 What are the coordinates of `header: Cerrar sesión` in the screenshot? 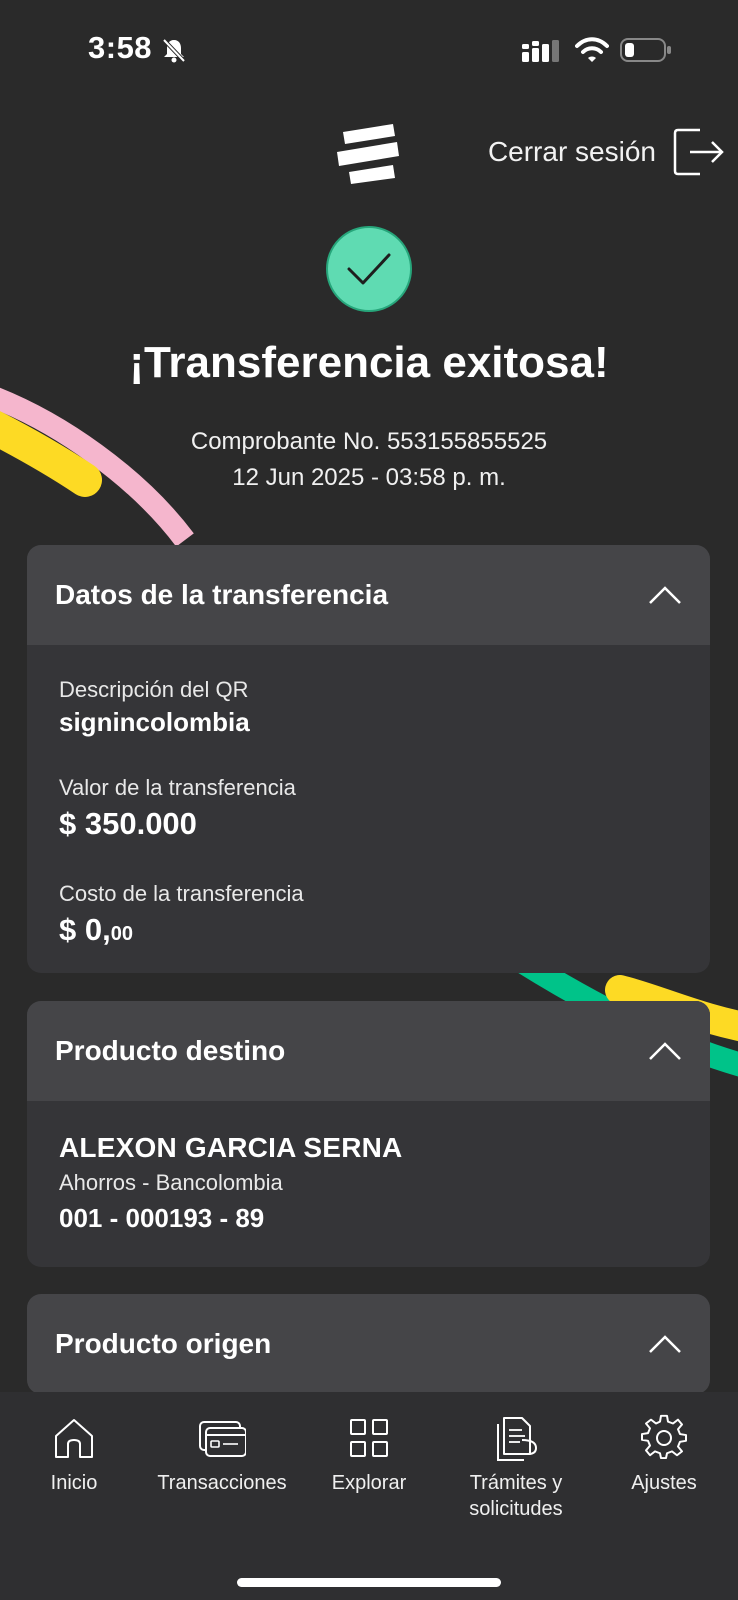 It's located at (369, 155).